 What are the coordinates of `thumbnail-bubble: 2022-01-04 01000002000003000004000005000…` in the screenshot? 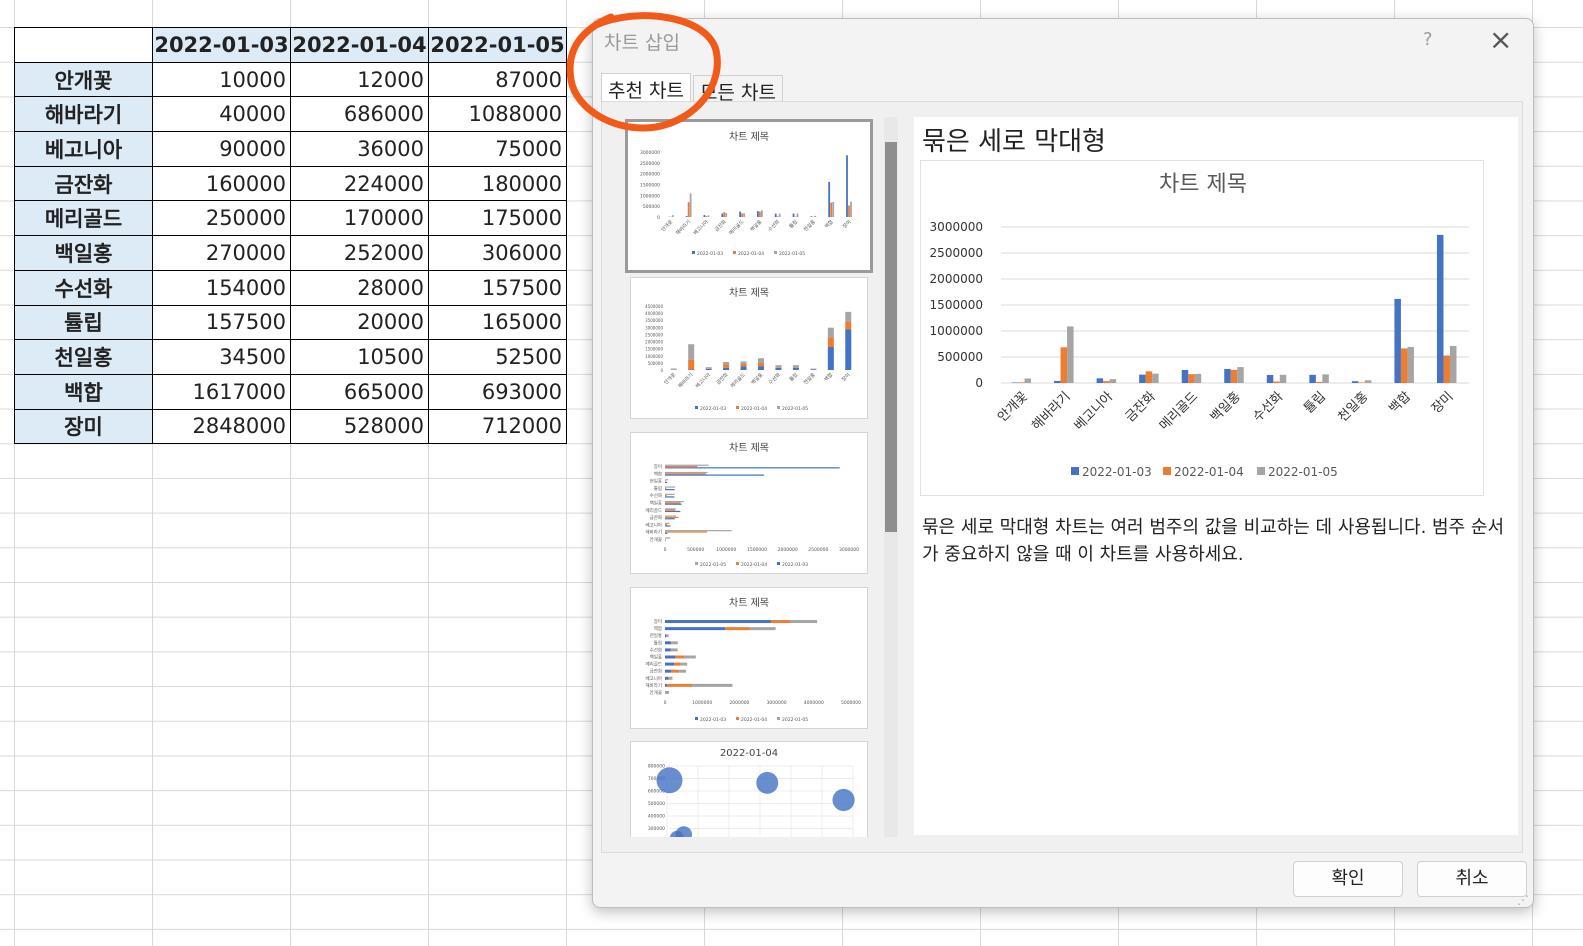 It's located at (749, 789).